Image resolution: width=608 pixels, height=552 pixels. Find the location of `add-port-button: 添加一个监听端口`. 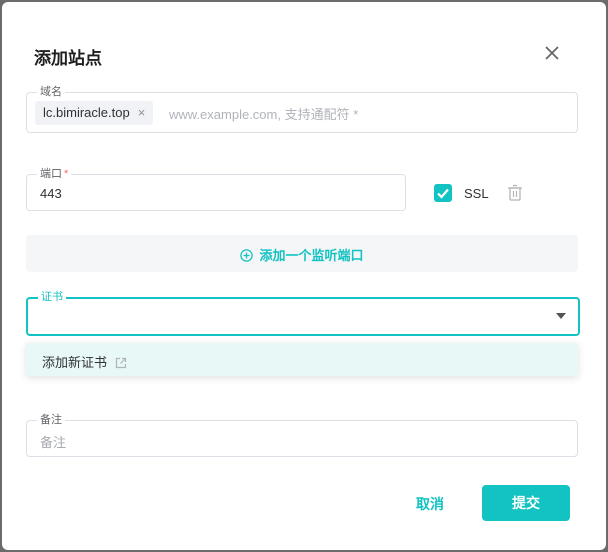

add-port-button: 添加一个监听端口 is located at coordinates (302, 253).